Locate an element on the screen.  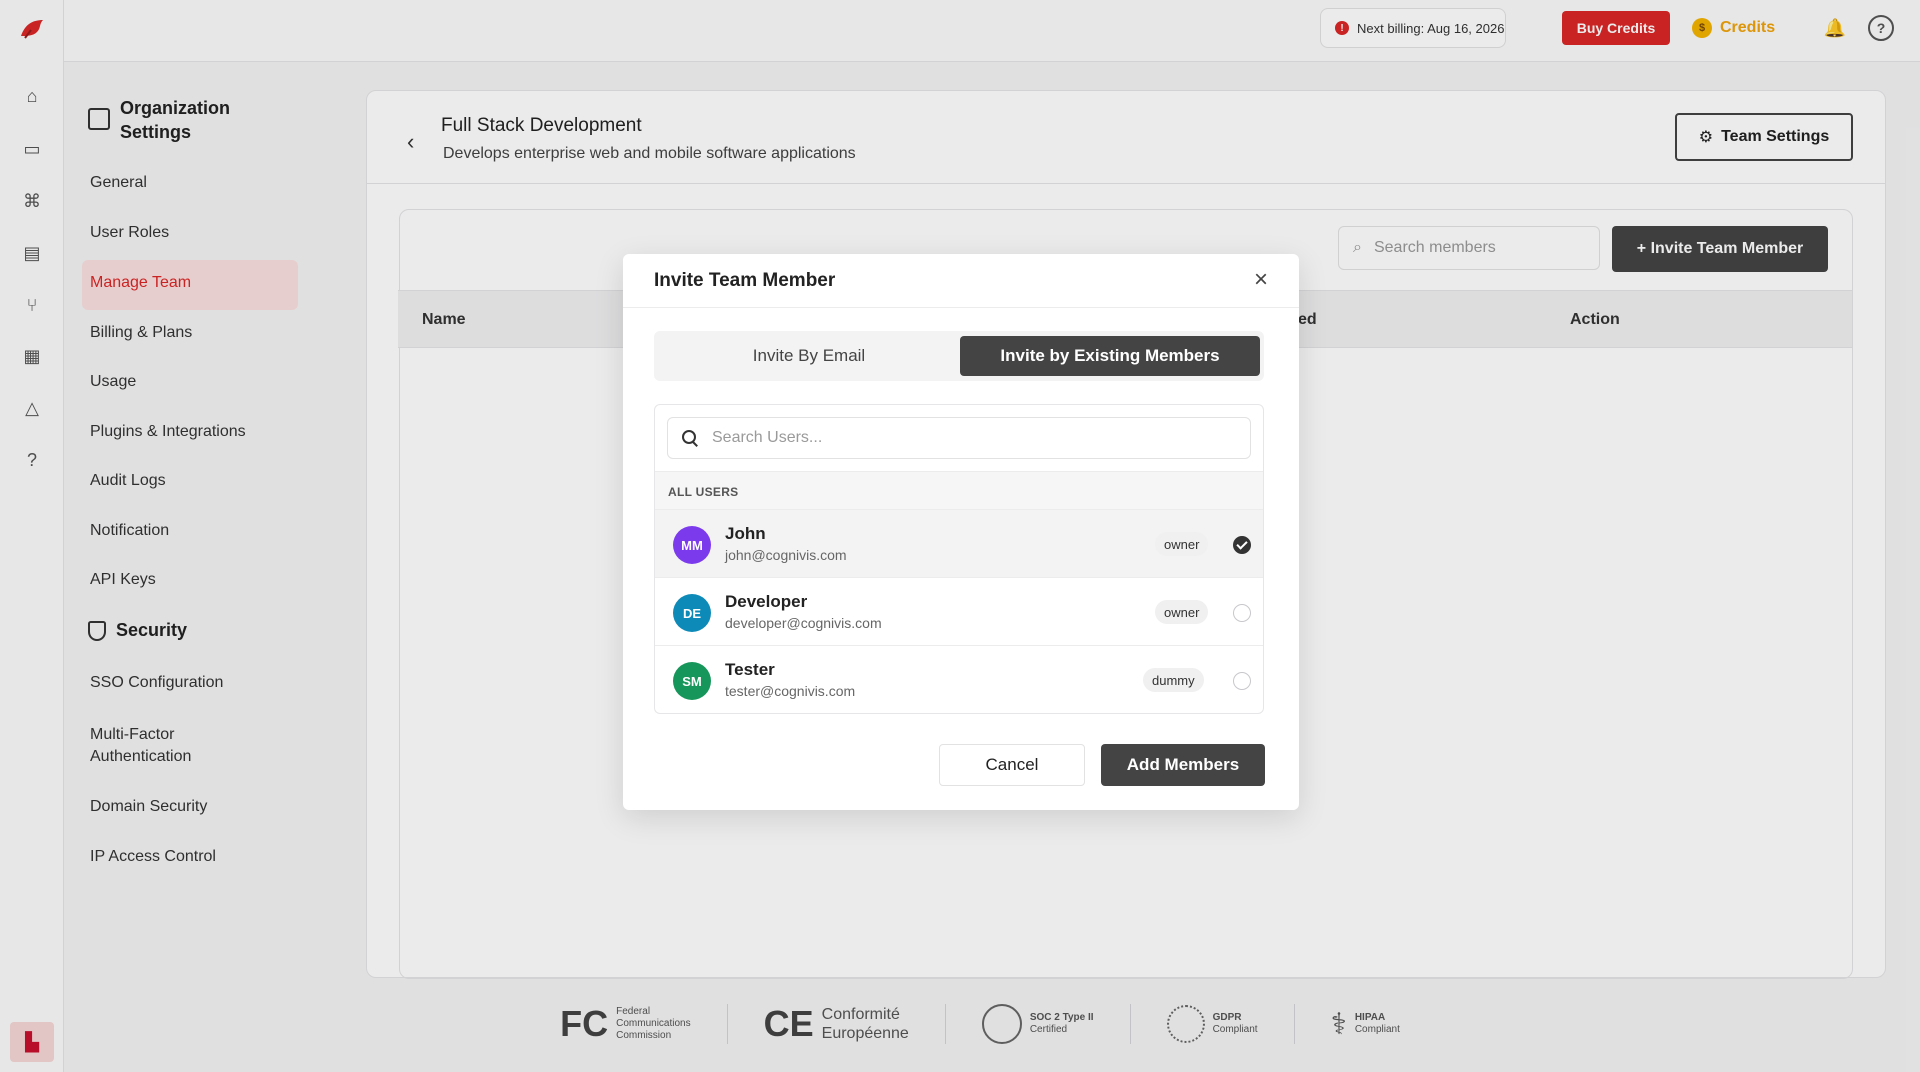
cancel-button: Cancel is located at coordinates (1012, 765).